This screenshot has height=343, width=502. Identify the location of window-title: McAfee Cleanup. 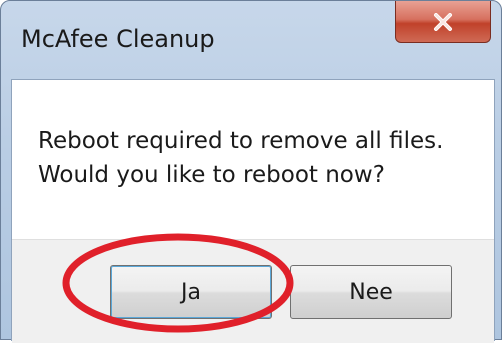
(118, 39).